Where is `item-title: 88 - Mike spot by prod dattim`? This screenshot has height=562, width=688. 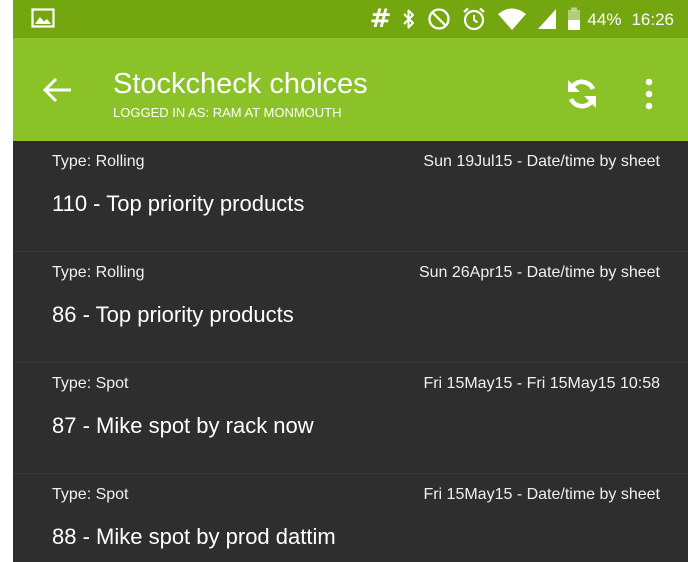 item-title: 88 - Mike spot by prod dattim is located at coordinates (194, 536).